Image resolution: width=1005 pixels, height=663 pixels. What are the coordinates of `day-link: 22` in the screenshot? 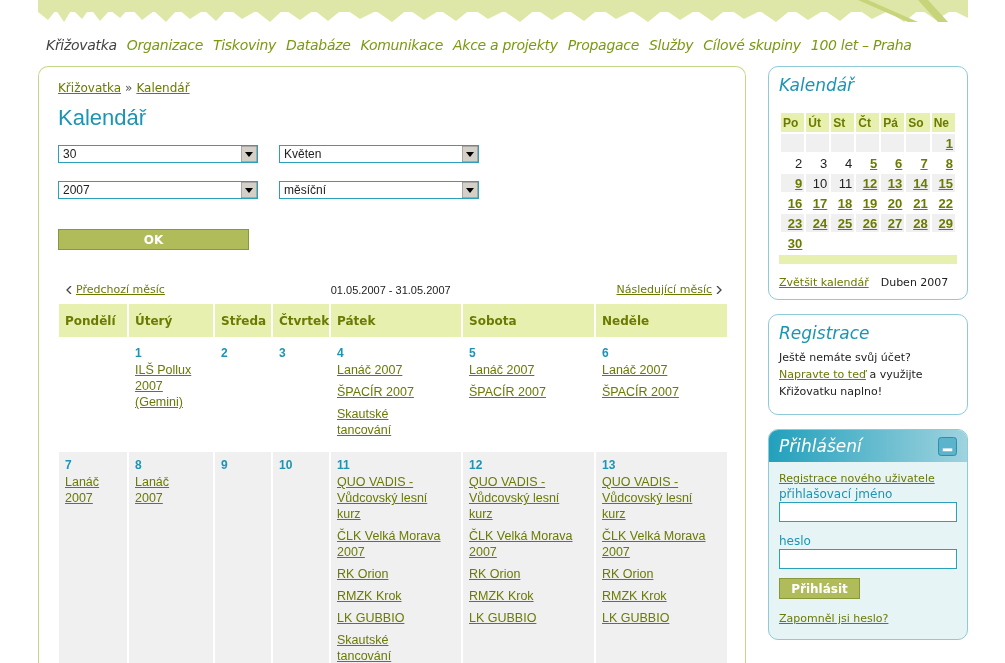 It's located at (945, 203).